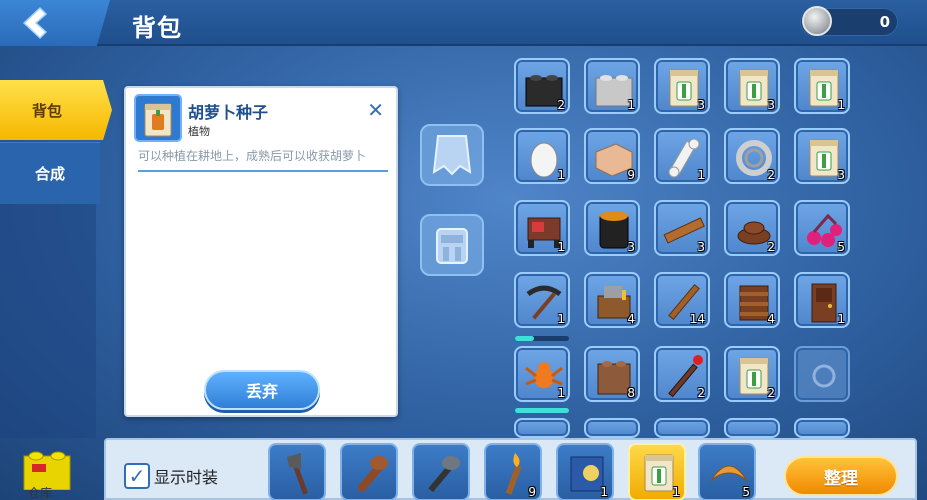 Image resolution: width=927 pixels, height=500 pixels. What do you see at coordinates (263, 160) in the screenshot?
I see `item-description: 可以种植在耕地上，成熟后可以收获胡萝卜` at bounding box center [263, 160].